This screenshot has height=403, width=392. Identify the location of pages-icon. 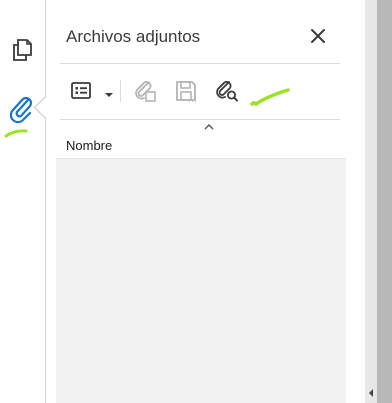
(22, 50).